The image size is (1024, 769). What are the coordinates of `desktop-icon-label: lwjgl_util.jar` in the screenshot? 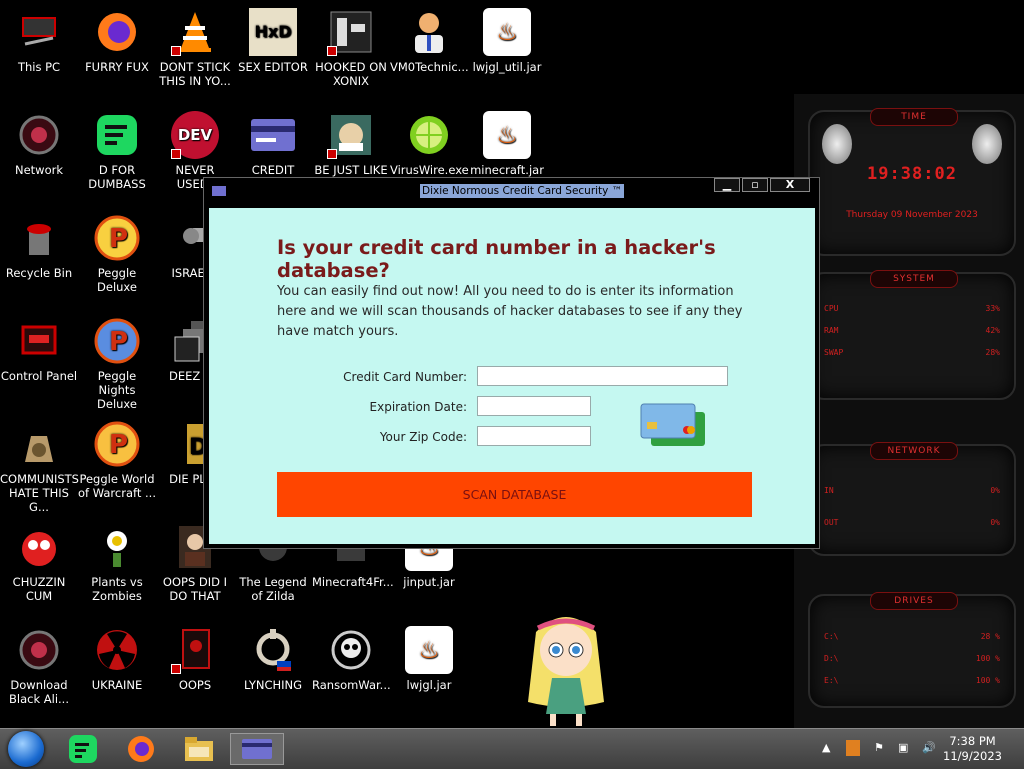 It's located at (507, 67).